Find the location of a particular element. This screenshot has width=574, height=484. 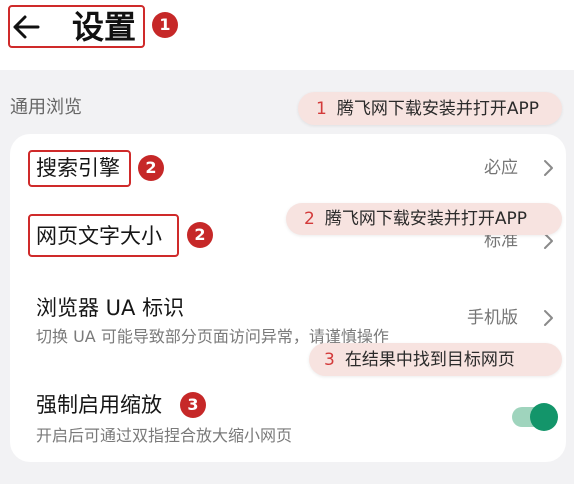

callout-number: 3 is located at coordinates (329, 359).